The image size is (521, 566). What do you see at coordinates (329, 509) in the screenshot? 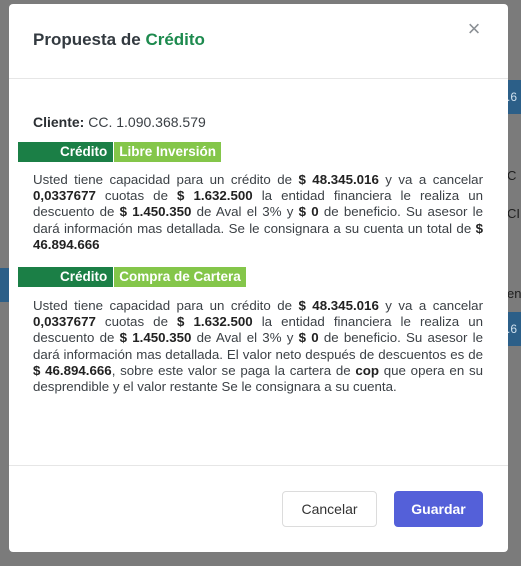
I see `cancel-button: Cancelar` at bounding box center [329, 509].